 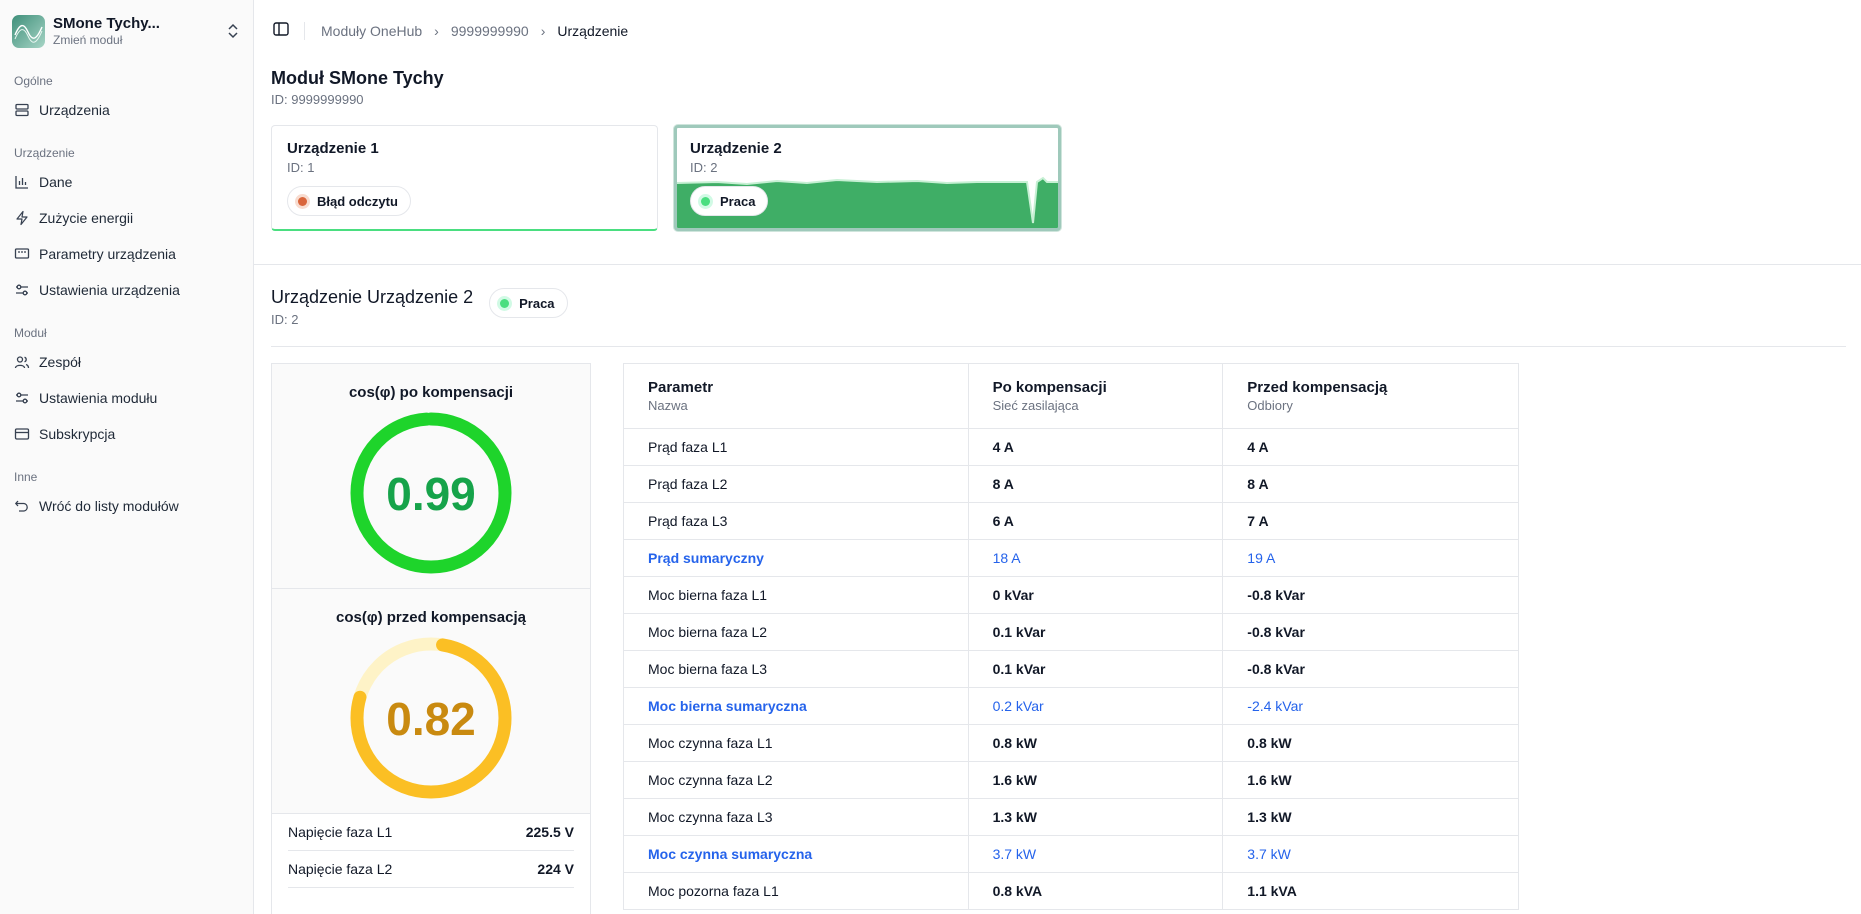 I want to click on sidebar-item-label: Zużycie energii, so click(x=86, y=218).